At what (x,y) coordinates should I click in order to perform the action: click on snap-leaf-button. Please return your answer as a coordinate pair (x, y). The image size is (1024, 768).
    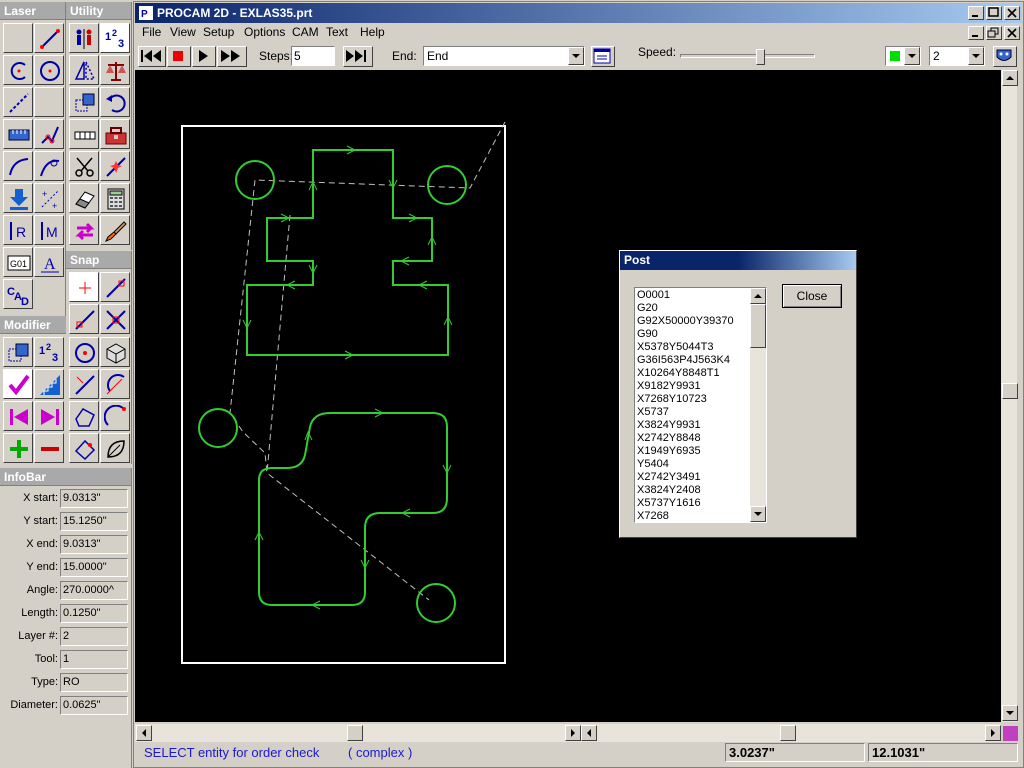
    Looking at the image, I should click on (115, 448).